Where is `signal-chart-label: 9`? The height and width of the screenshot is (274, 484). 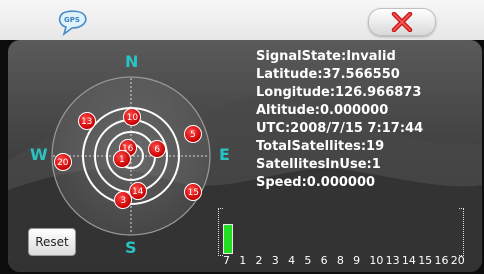 signal-chart-label: 9 is located at coordinates (357, 260).